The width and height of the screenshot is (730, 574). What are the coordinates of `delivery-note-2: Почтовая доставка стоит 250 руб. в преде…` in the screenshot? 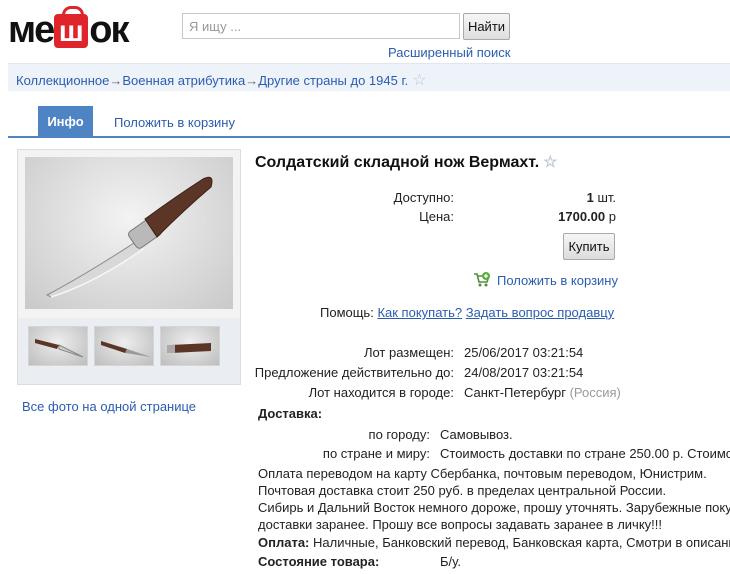 It's located at (462, 490).